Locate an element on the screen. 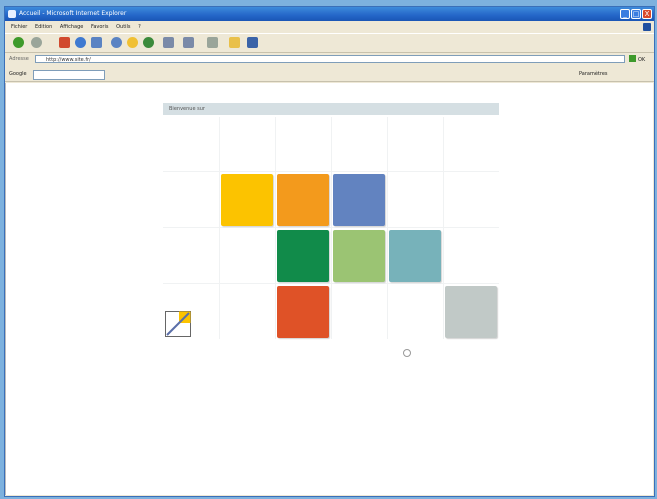  tile-orange is located at coordinates (303, 200).